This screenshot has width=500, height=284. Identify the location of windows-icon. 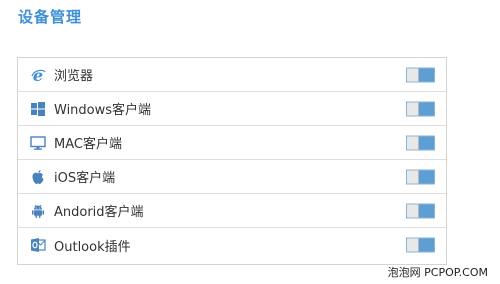
(38, 109).